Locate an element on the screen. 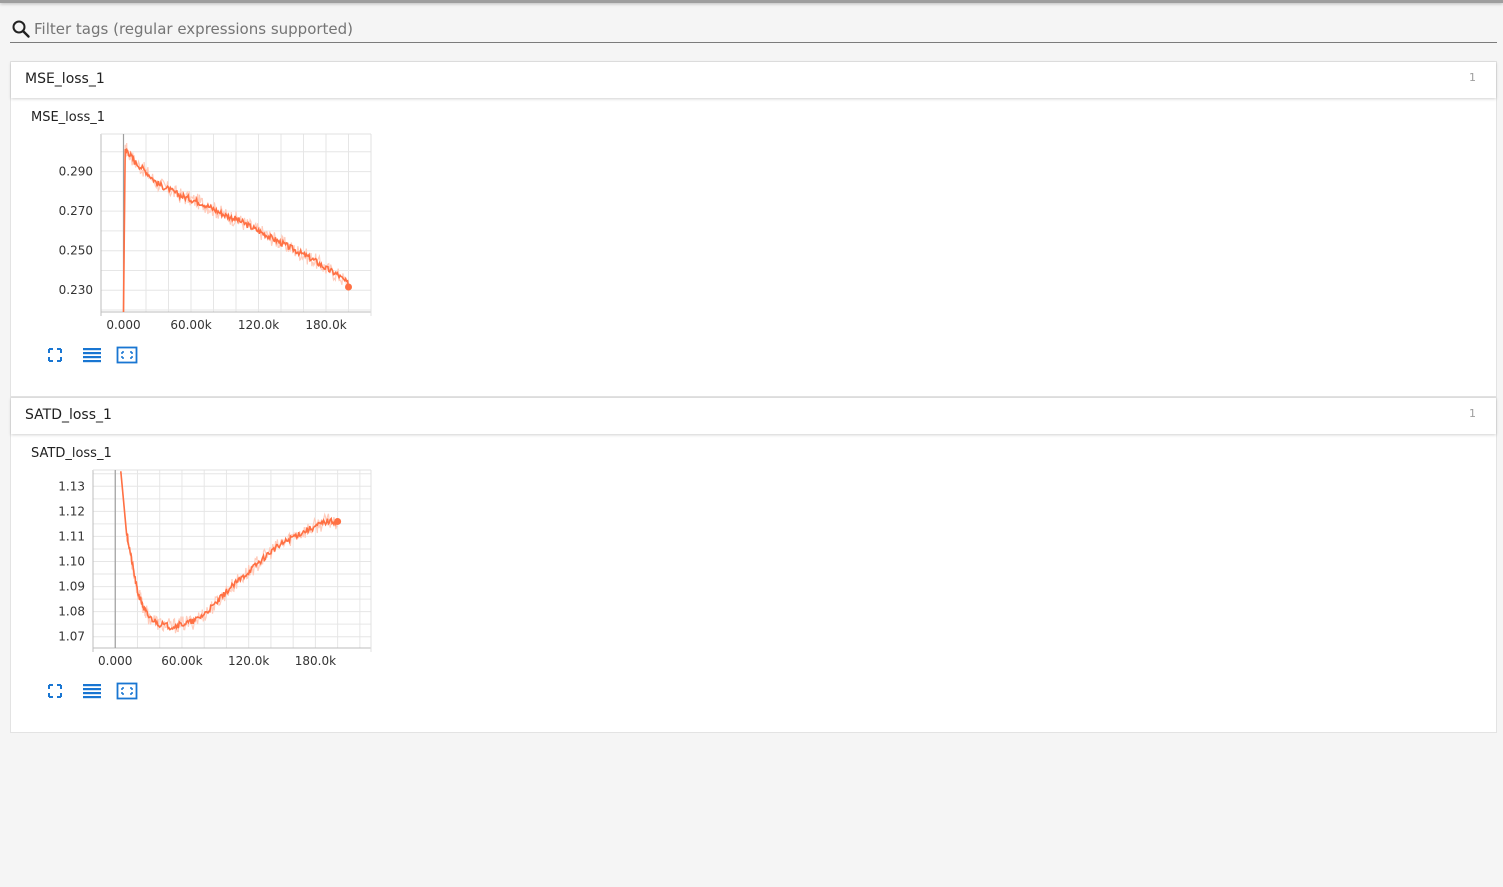 This screenshot has width=1503, height=887. search-icon is located at coordinates (21, 29).